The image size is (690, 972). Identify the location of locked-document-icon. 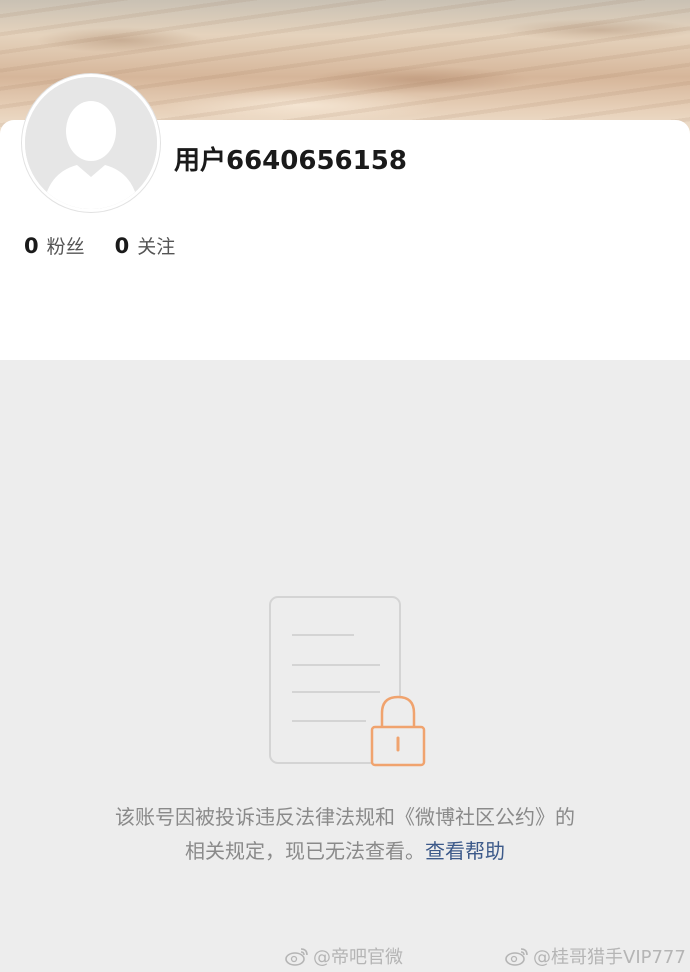
(347, 681).